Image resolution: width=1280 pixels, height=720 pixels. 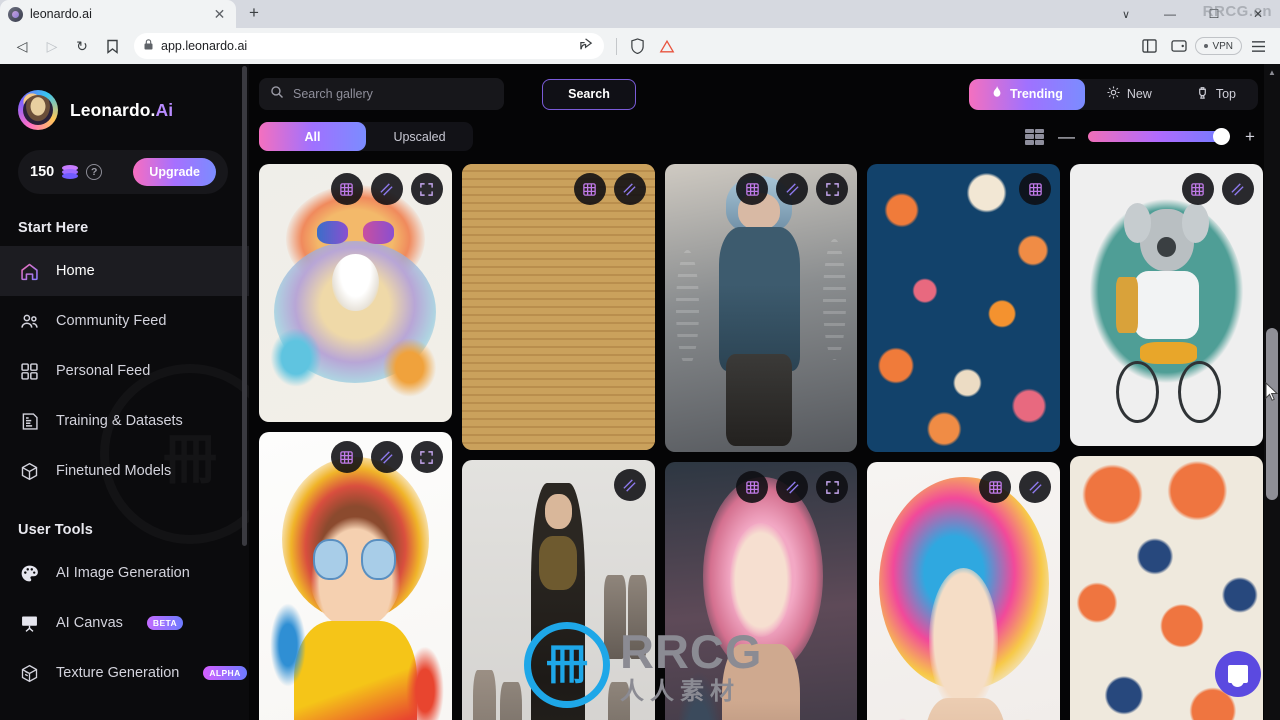 I want to click on tab-new: New, so click(x=1129, y=94).